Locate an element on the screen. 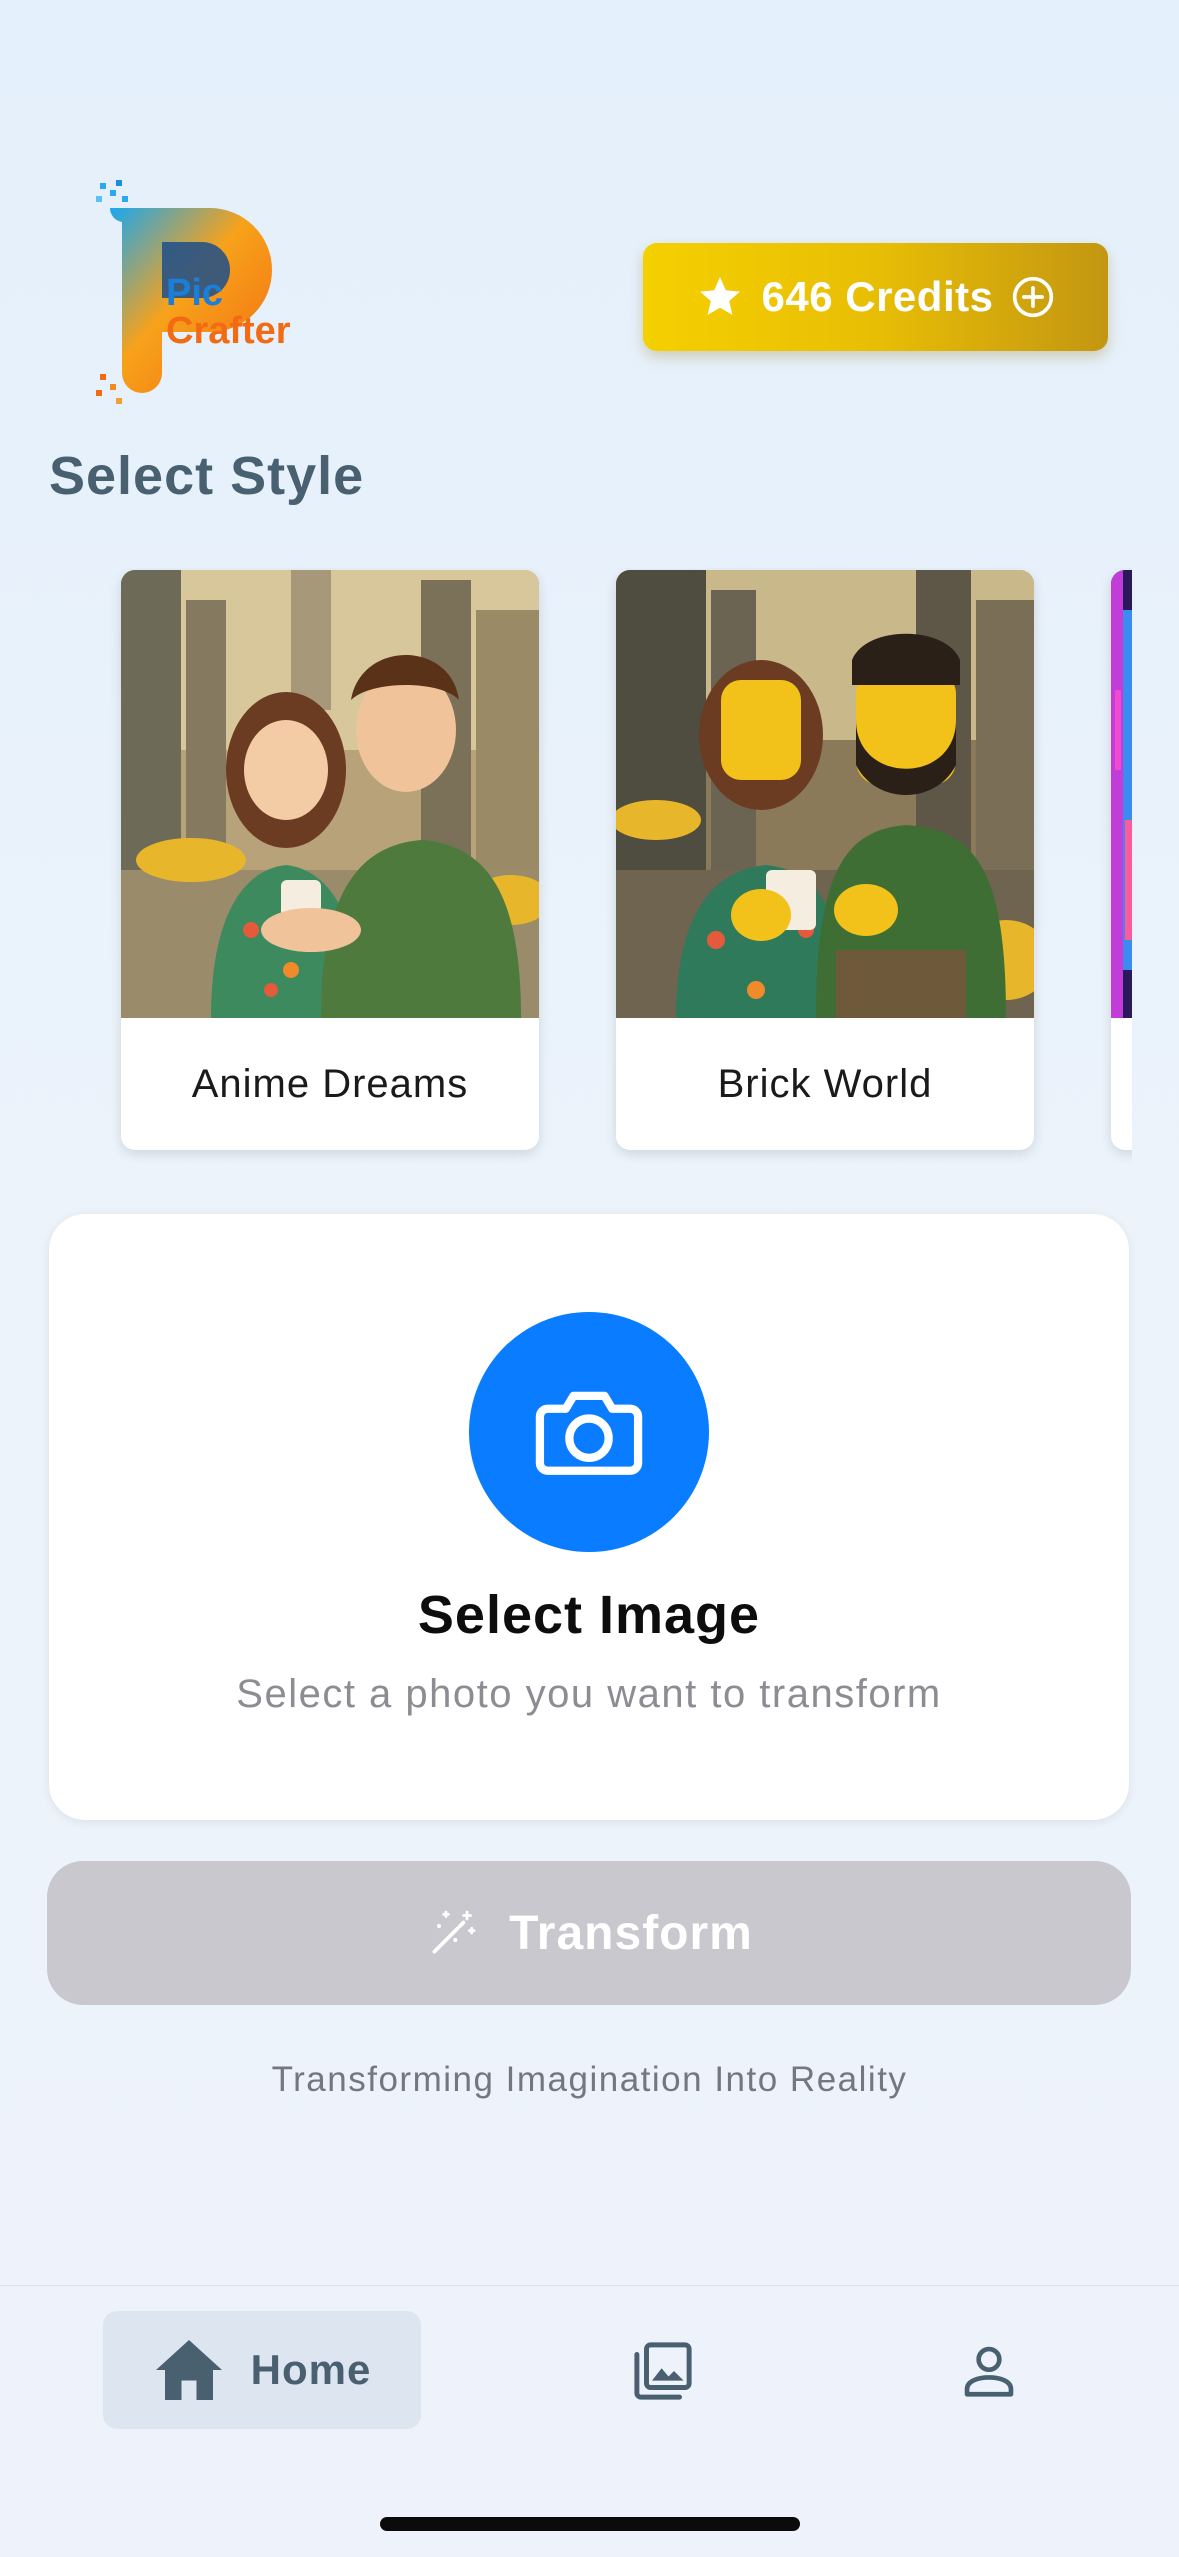 The height and width of the screenshot is (2557, 1179). profile-icon is located at coordinates (989, 2371).